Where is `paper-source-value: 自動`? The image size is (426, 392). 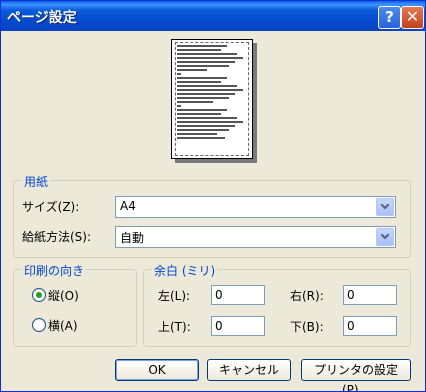
paper-source-value: 自動 is located at coordinates (132, 238).